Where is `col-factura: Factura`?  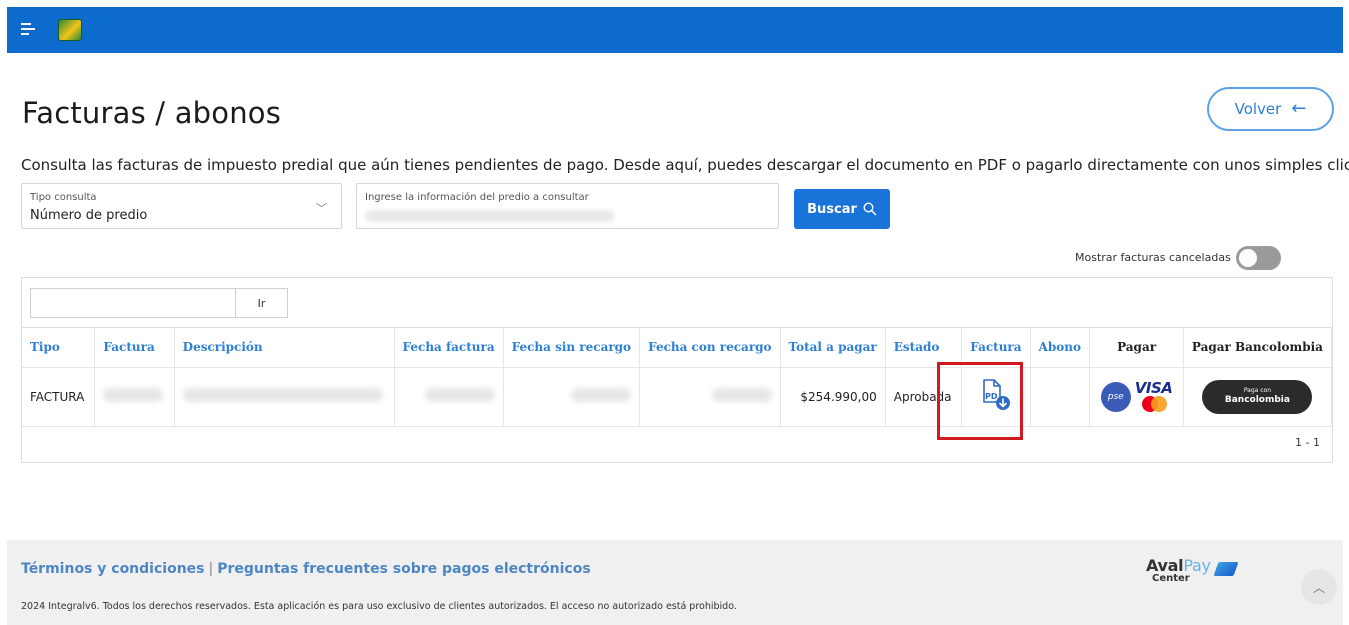 col-factura: Factura is located at coordinates (134, 347).